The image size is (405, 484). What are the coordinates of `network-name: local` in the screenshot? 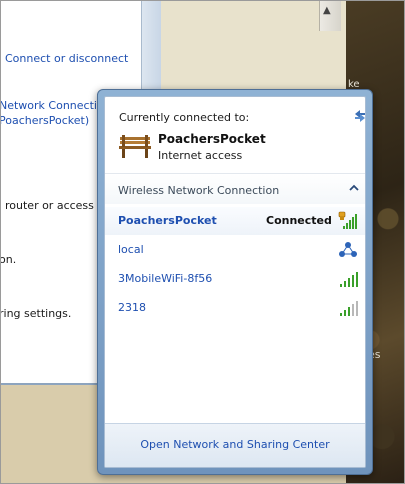 It's located at (131, 249).